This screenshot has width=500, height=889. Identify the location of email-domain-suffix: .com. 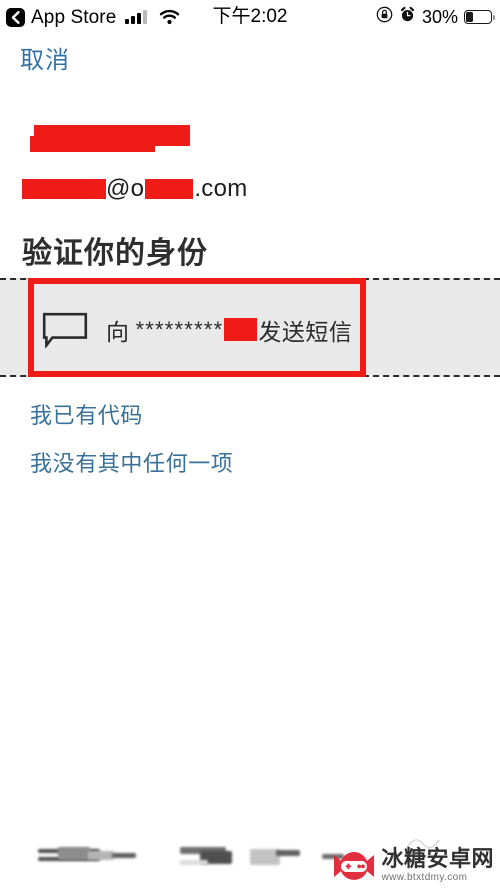
(221, 188).